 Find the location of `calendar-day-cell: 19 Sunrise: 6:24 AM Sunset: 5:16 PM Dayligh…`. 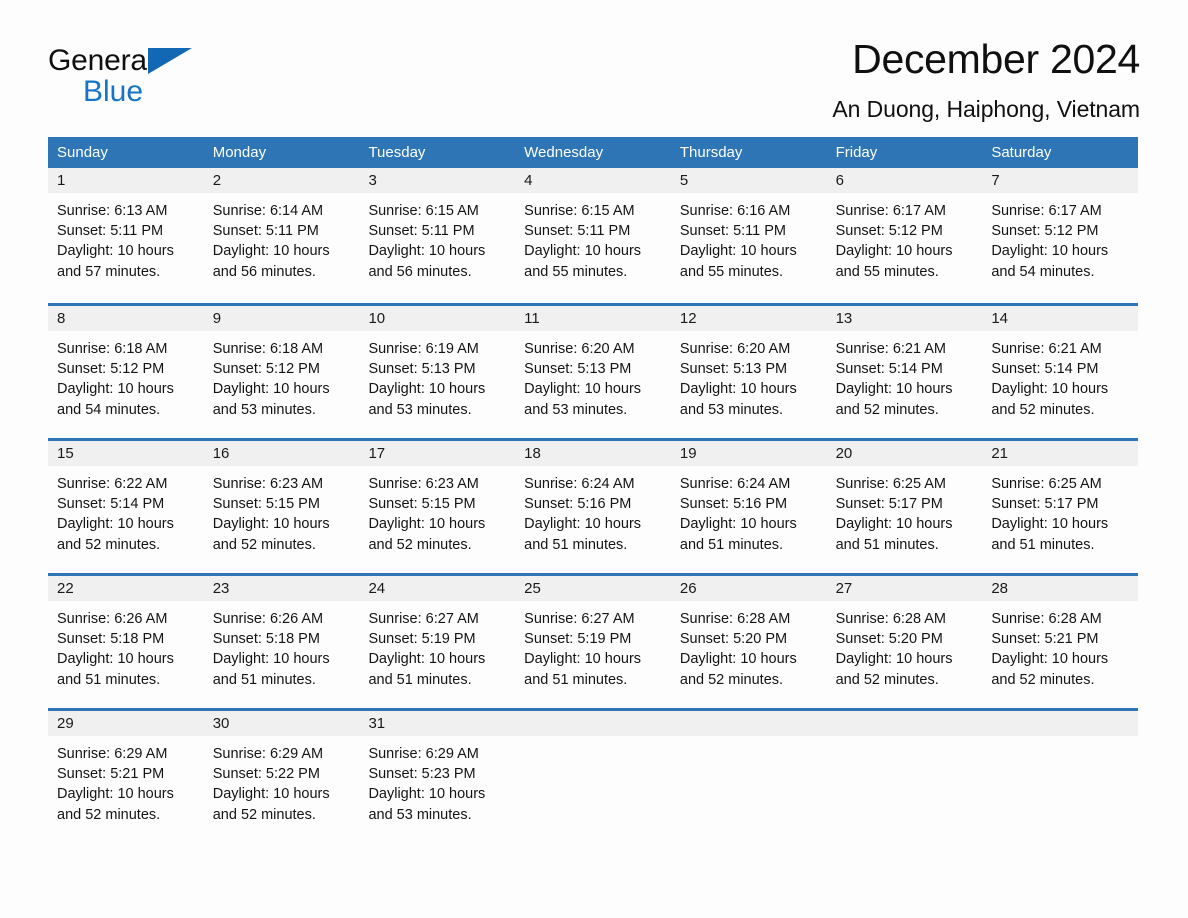

calendar-day-cell: 19 Sunrise: 6:24 AM Sunset: 5:16 PM Dayligh… is located at coordinates (748, 507).